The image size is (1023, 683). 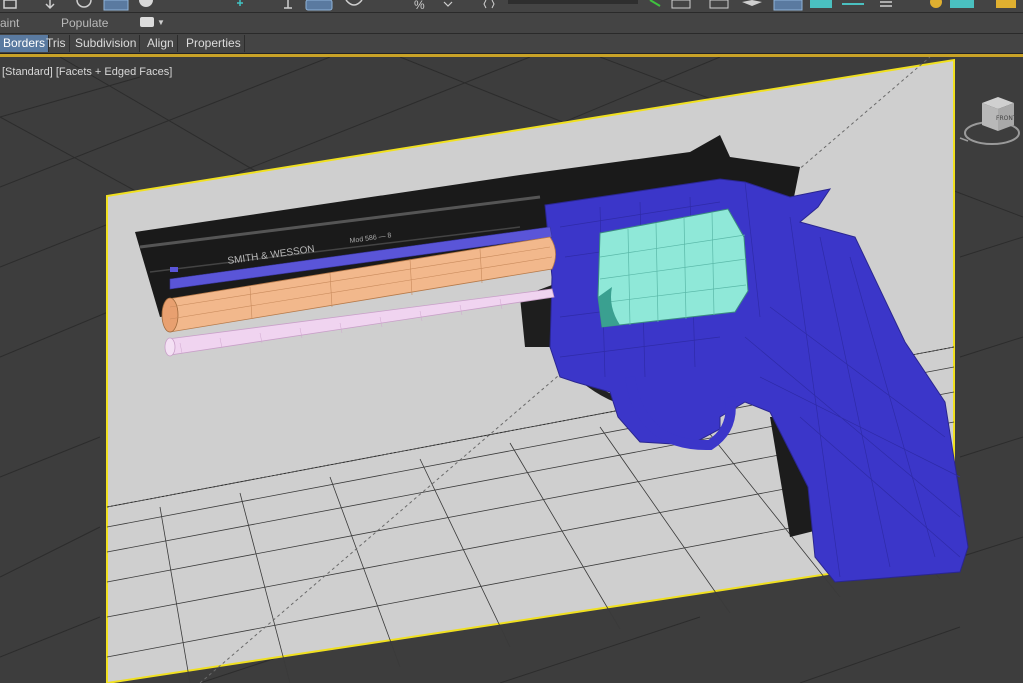 I want to click on select-icon, so click(x=10, y=4).